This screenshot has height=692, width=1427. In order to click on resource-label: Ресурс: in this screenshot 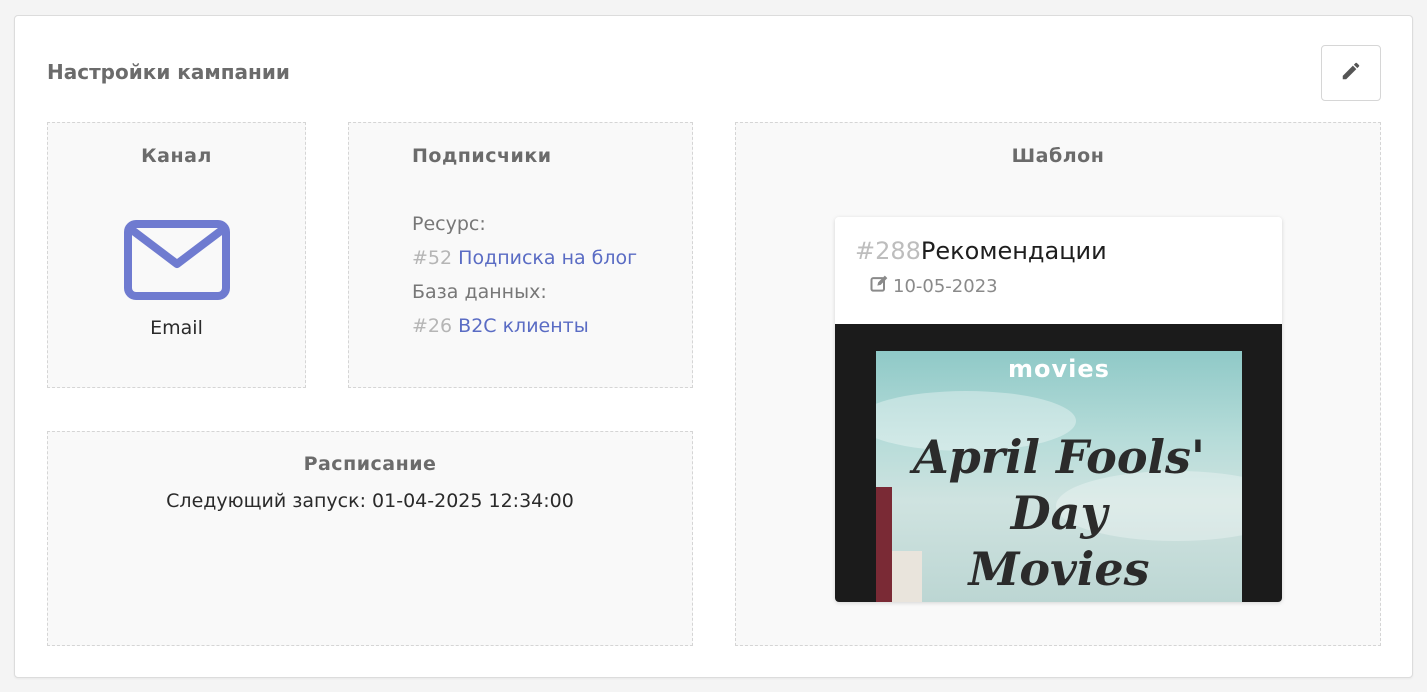, I will do `click(449, 224)`.